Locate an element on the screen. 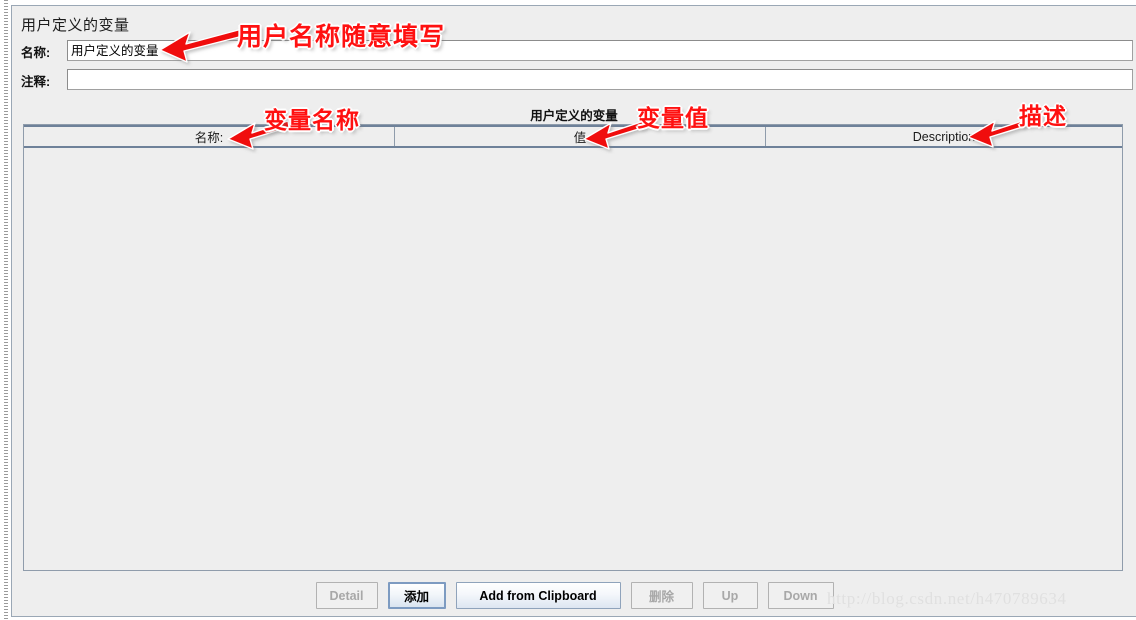 The image size is (1136, 620). annotation-label-column-description: 描述 is located at coordinates (1043, 117).